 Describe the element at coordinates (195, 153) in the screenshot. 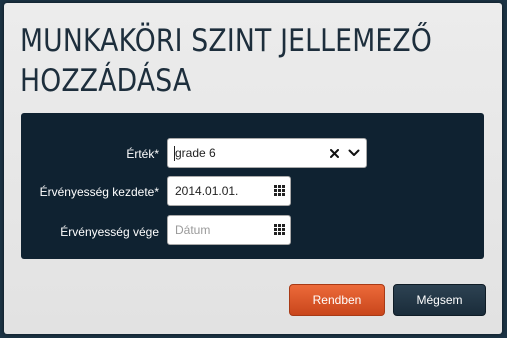

I see `value-select-text: grade 6` at that location.